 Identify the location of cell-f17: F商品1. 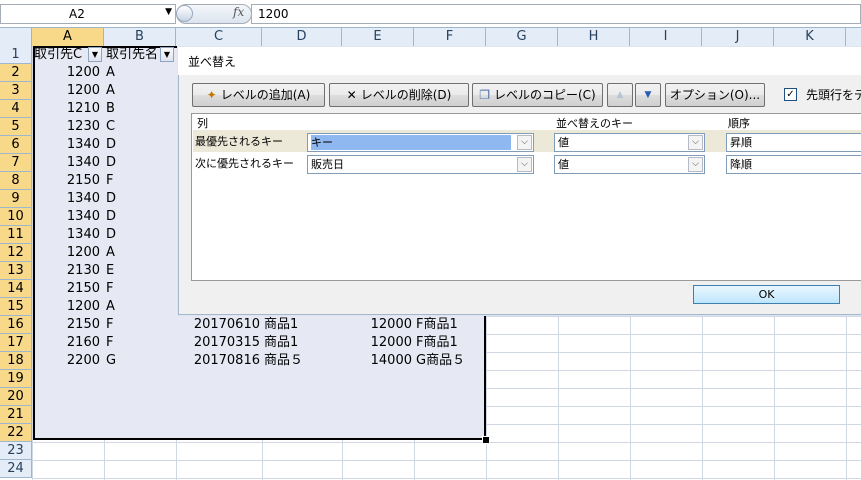
(450, 343).